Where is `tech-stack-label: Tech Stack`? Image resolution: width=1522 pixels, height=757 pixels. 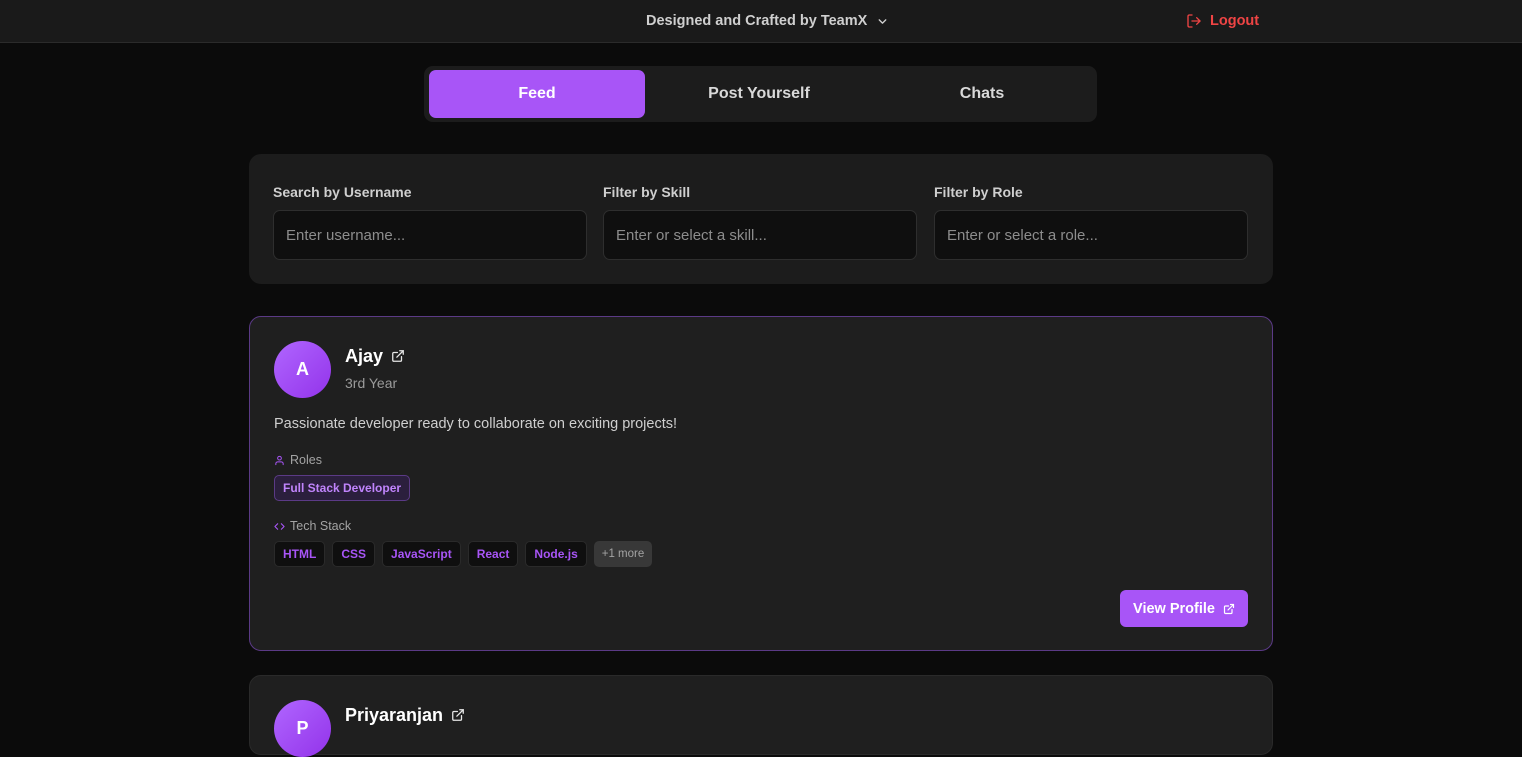
tech-stack-label: Tech Stack is located at coordinates (321, 526).